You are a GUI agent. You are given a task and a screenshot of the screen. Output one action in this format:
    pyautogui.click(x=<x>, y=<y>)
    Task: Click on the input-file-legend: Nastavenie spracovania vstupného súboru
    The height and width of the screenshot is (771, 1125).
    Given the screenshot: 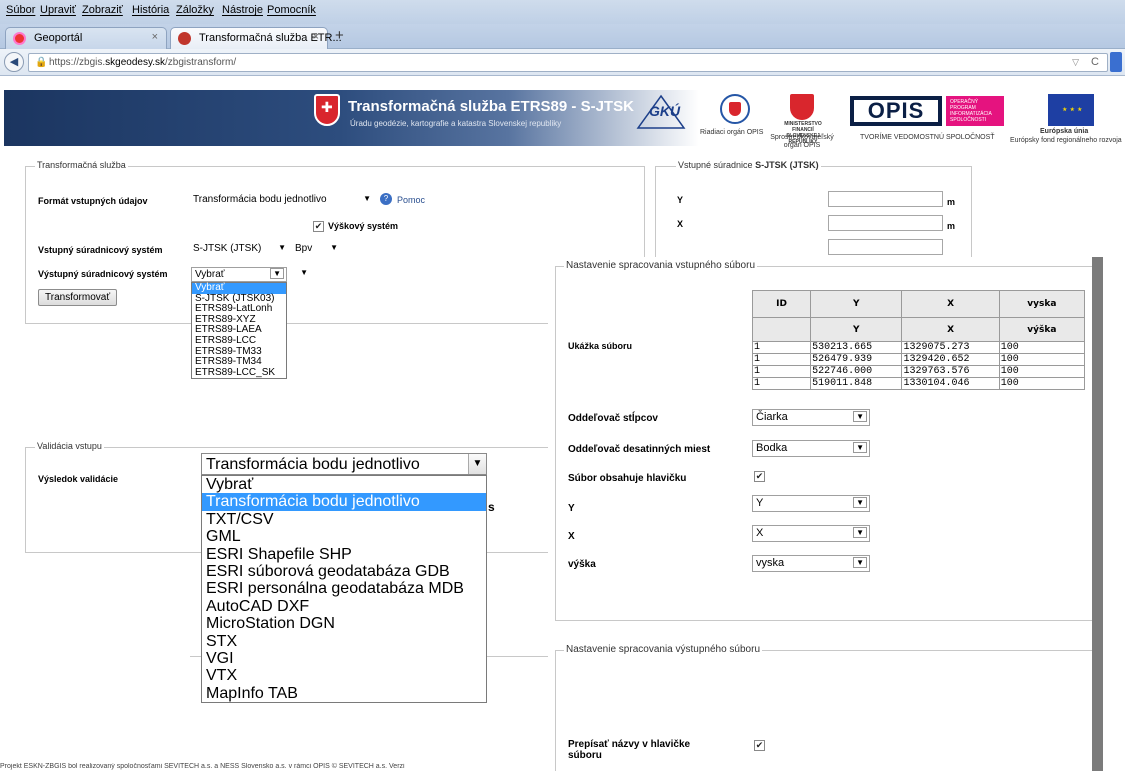 What is the action you would take?
    pyautogui.click(x=661, y=265)
    